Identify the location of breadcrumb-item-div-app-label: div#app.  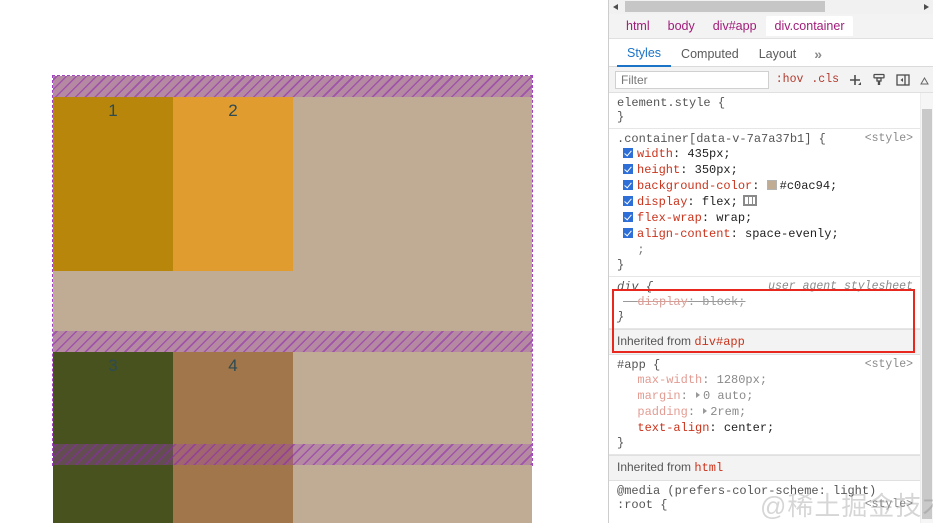
(734, 26).